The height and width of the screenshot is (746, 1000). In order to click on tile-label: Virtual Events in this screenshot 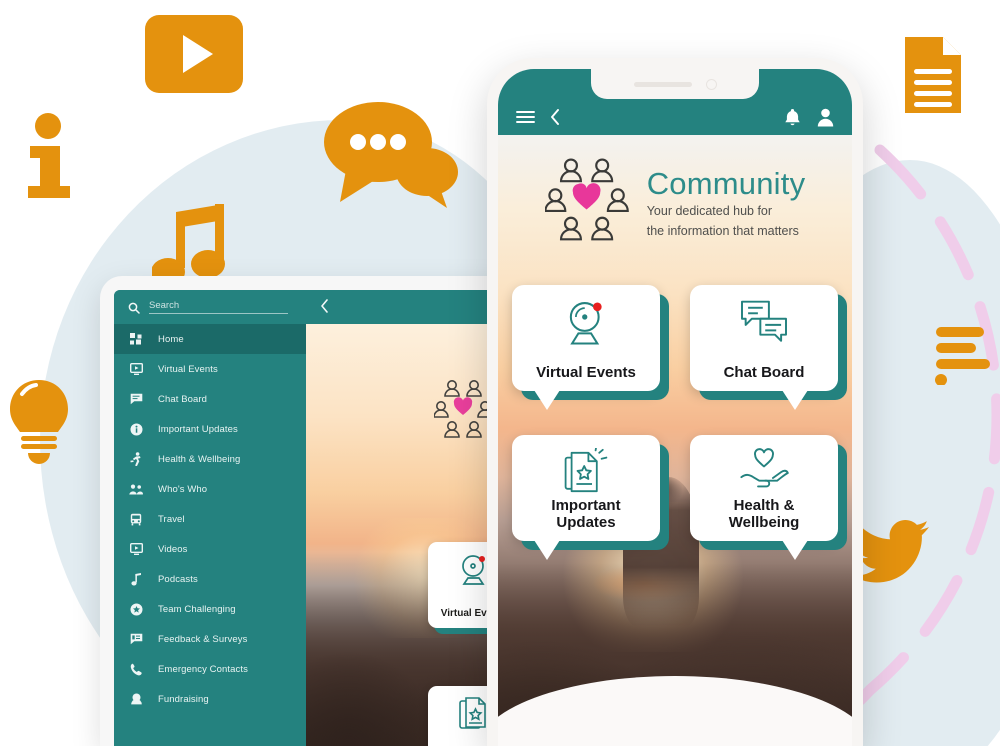, I will do `click(586, 373)`.